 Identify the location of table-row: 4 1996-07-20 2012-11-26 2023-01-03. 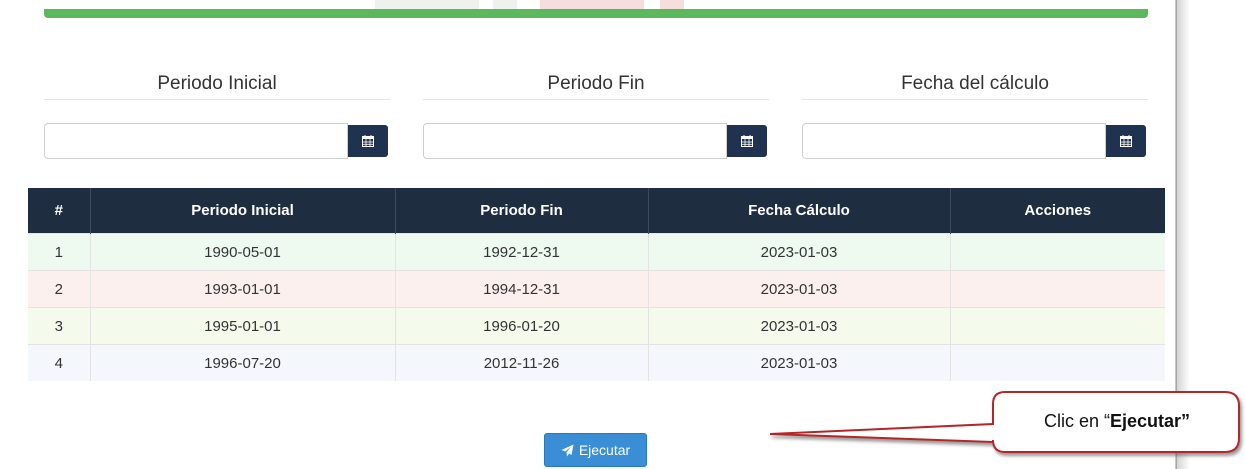
(596, 362).